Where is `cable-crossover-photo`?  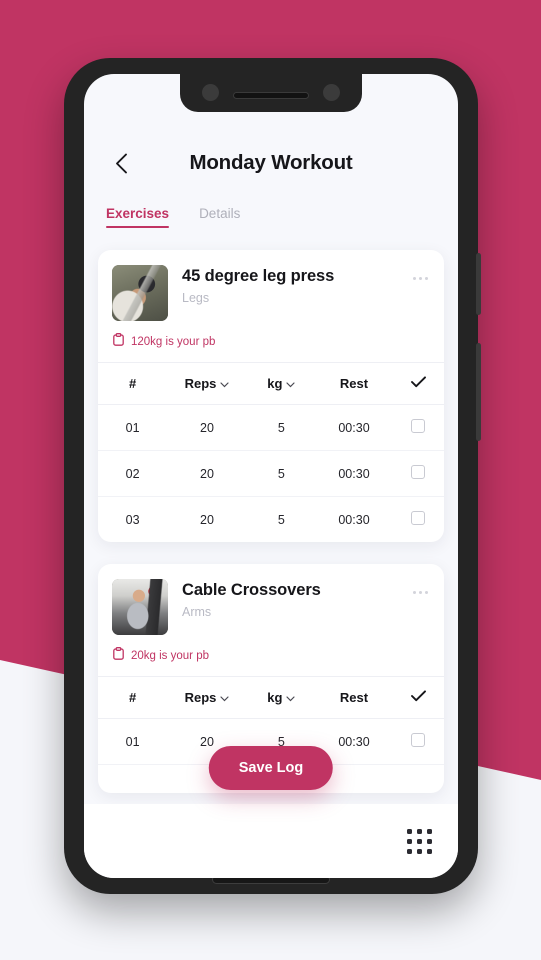
cable-crossover-photo is located at coordinates (140, 607).